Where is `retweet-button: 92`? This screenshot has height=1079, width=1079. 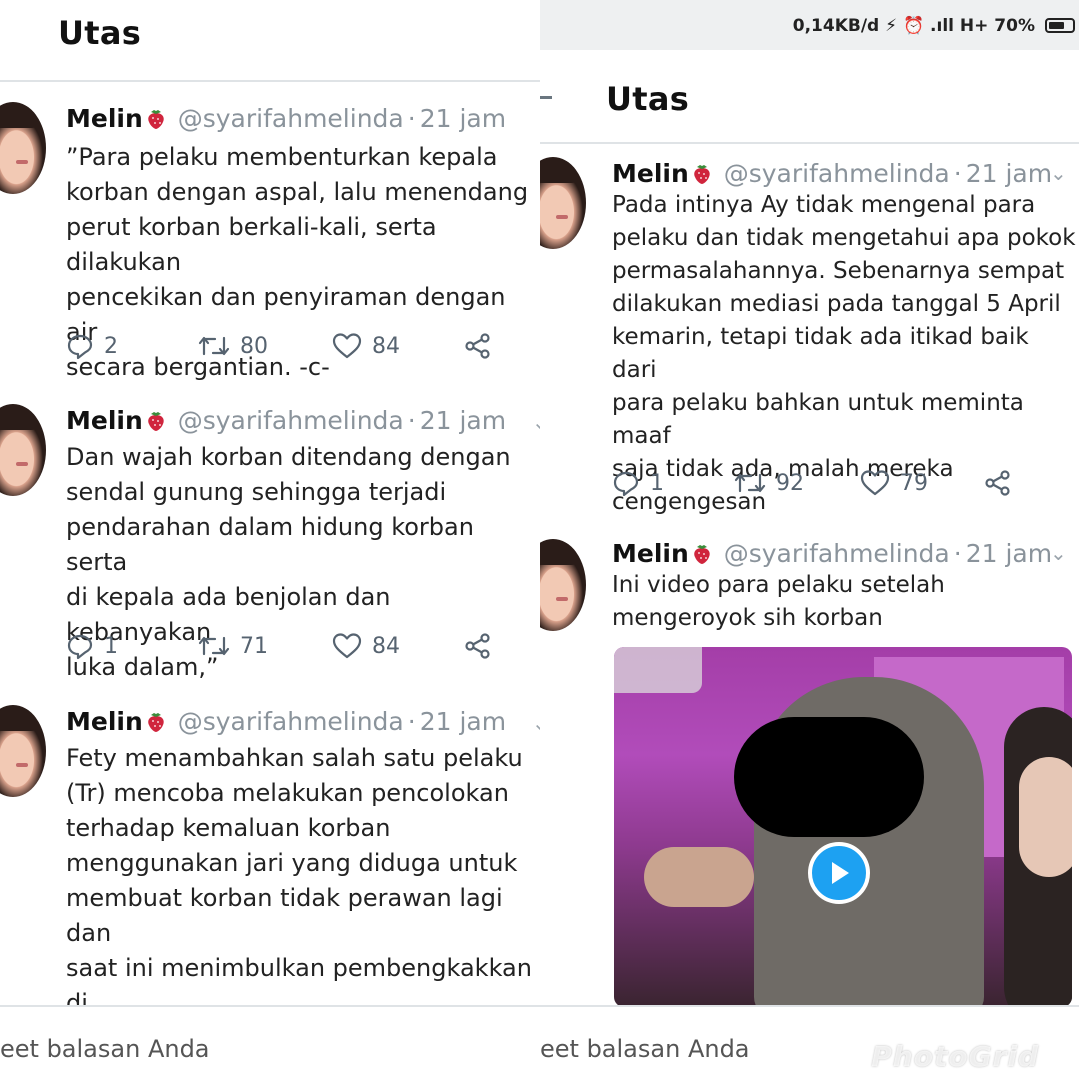
retweet-button: 92 is located at coordinates (769, 483).